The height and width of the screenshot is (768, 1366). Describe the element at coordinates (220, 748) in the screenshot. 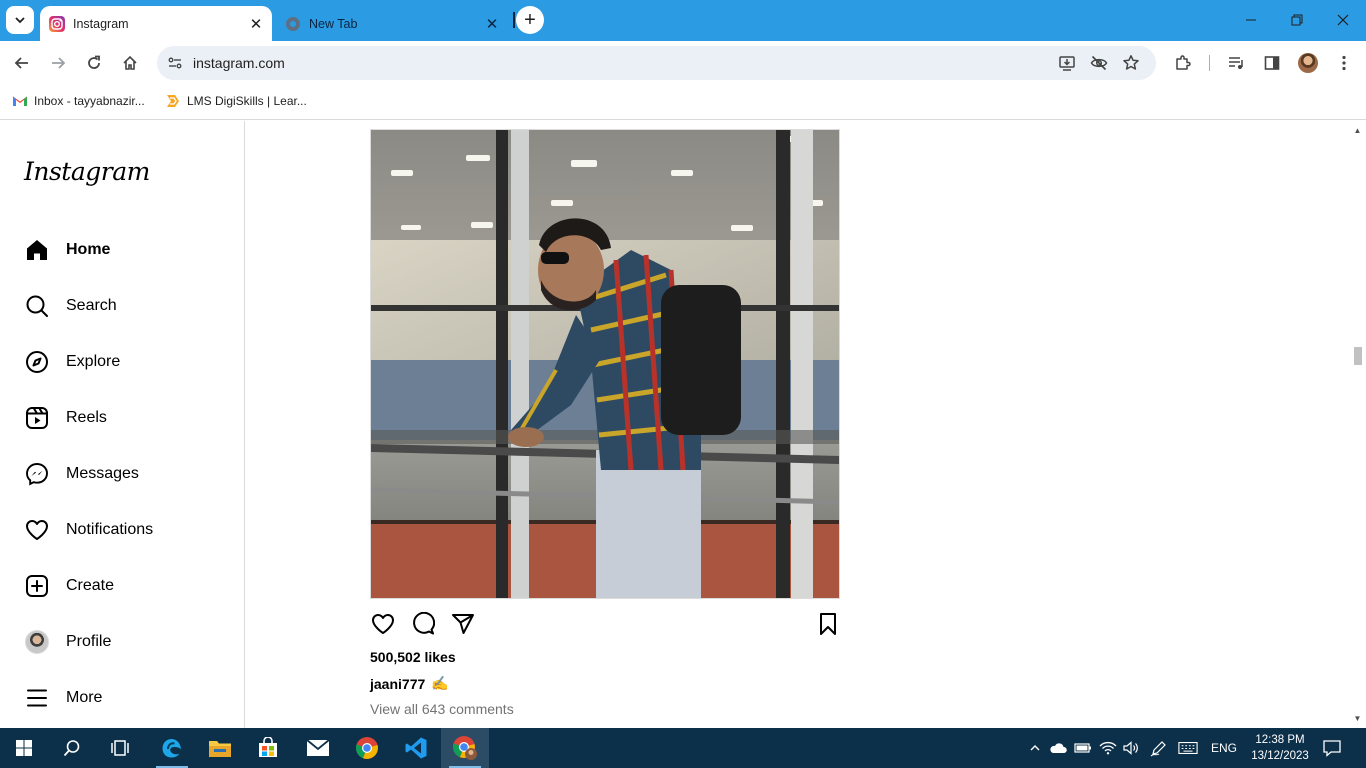

I see `taskbar-file-explorer` at that location.